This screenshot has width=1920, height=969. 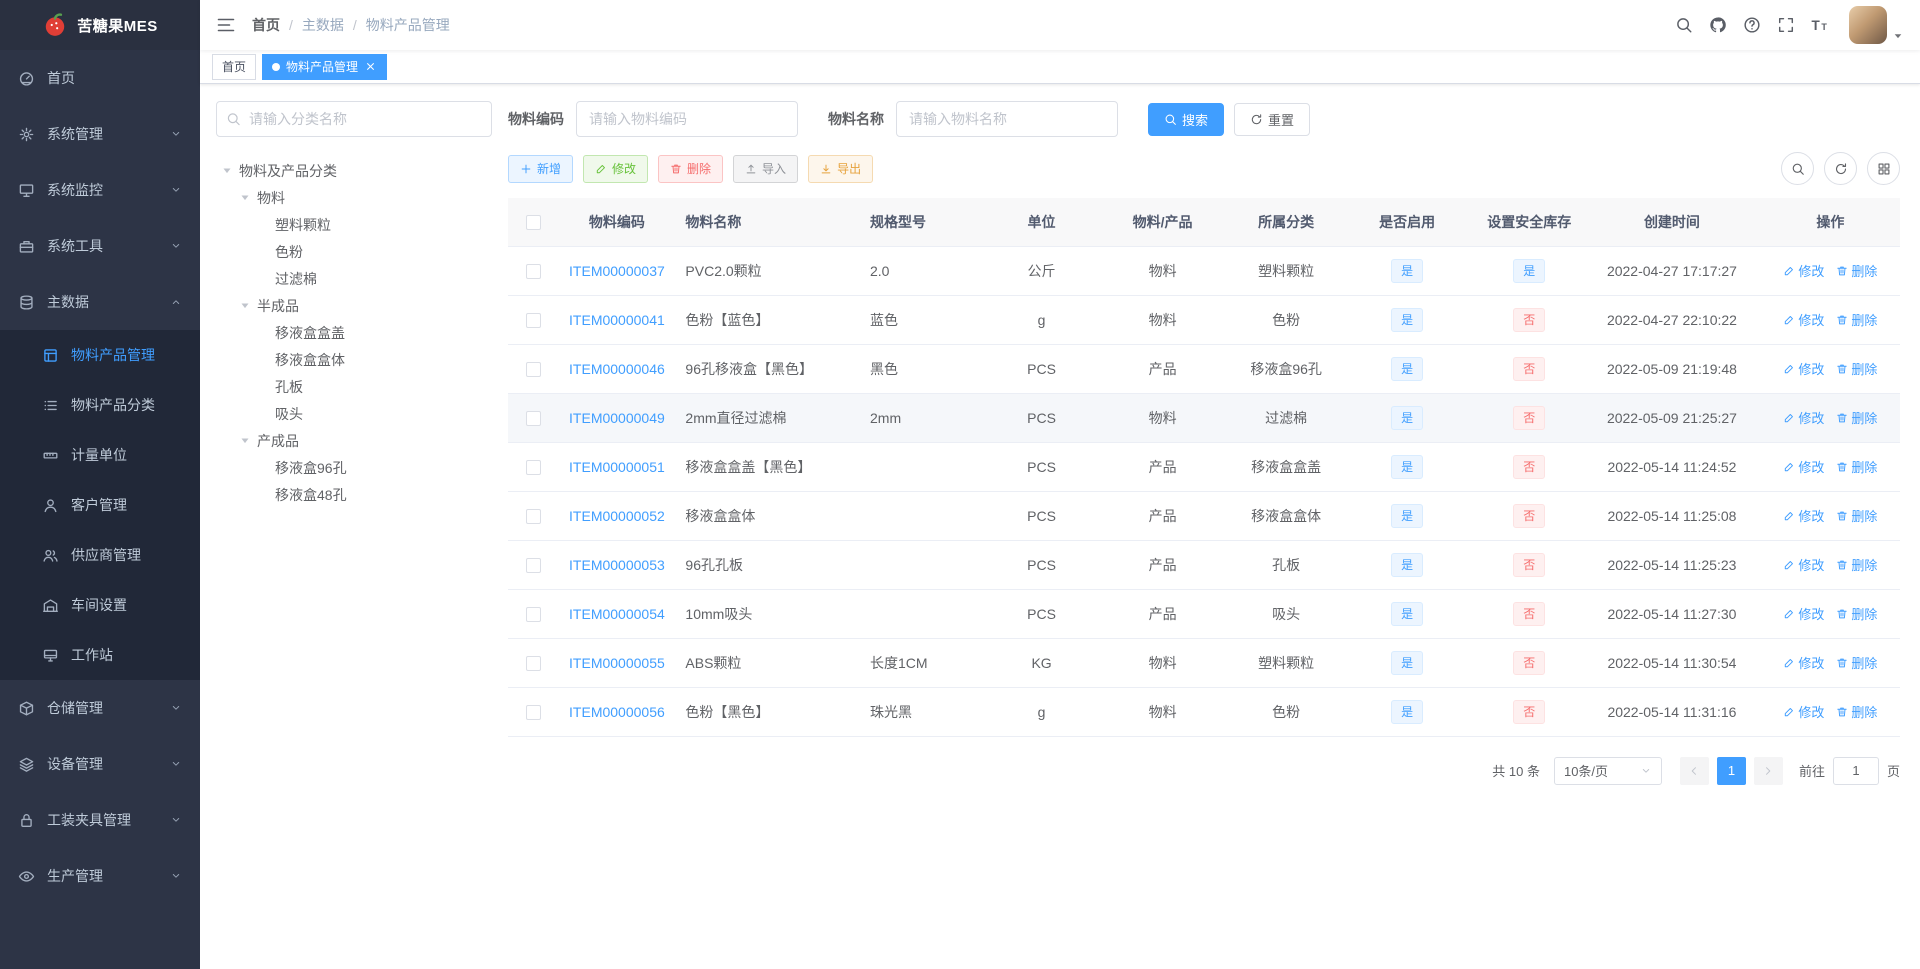 I want to click on sidebar-item: 生产管理, so click(x=100, y=876).